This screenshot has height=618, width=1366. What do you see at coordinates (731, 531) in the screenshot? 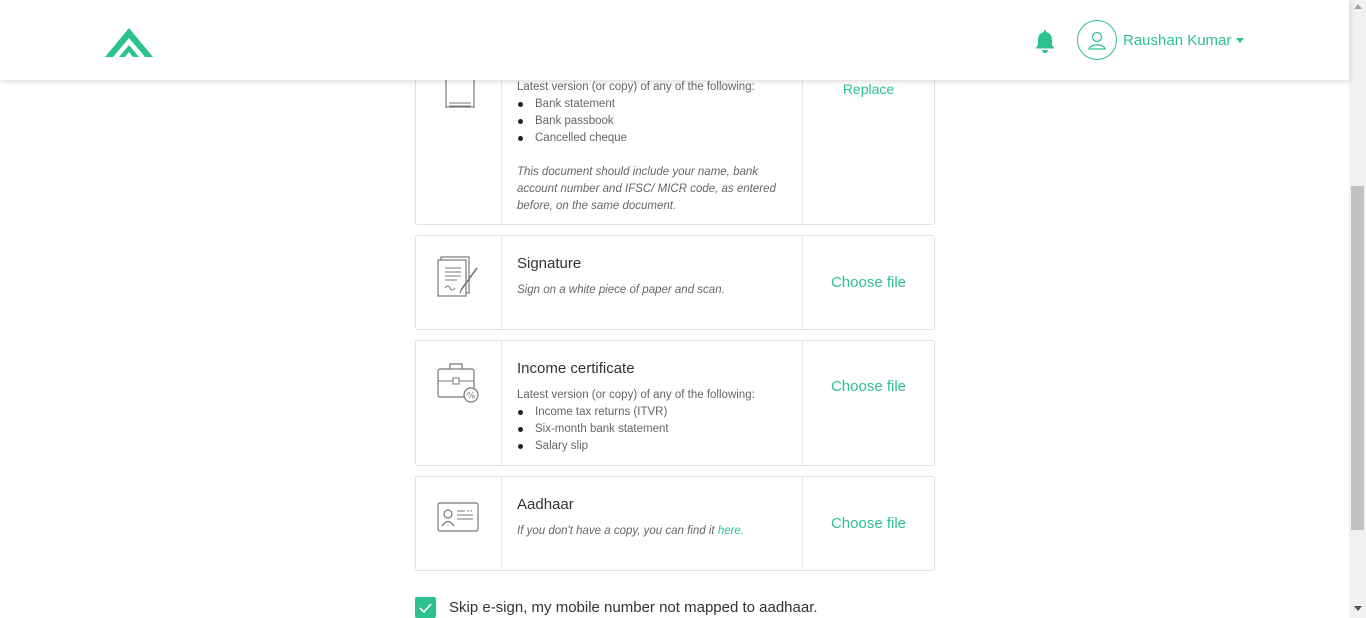
I see `aadhaar-here-link: here.` at bounding box center [731, 531].